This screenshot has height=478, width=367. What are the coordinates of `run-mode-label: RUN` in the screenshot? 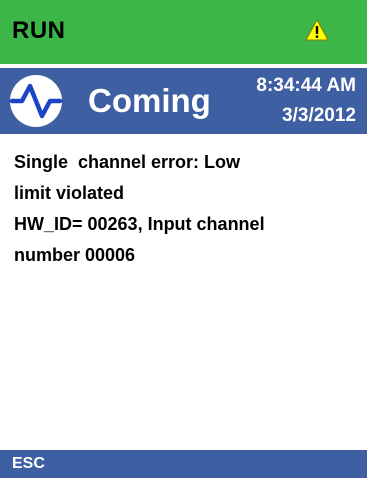 It's located at (39, 30).